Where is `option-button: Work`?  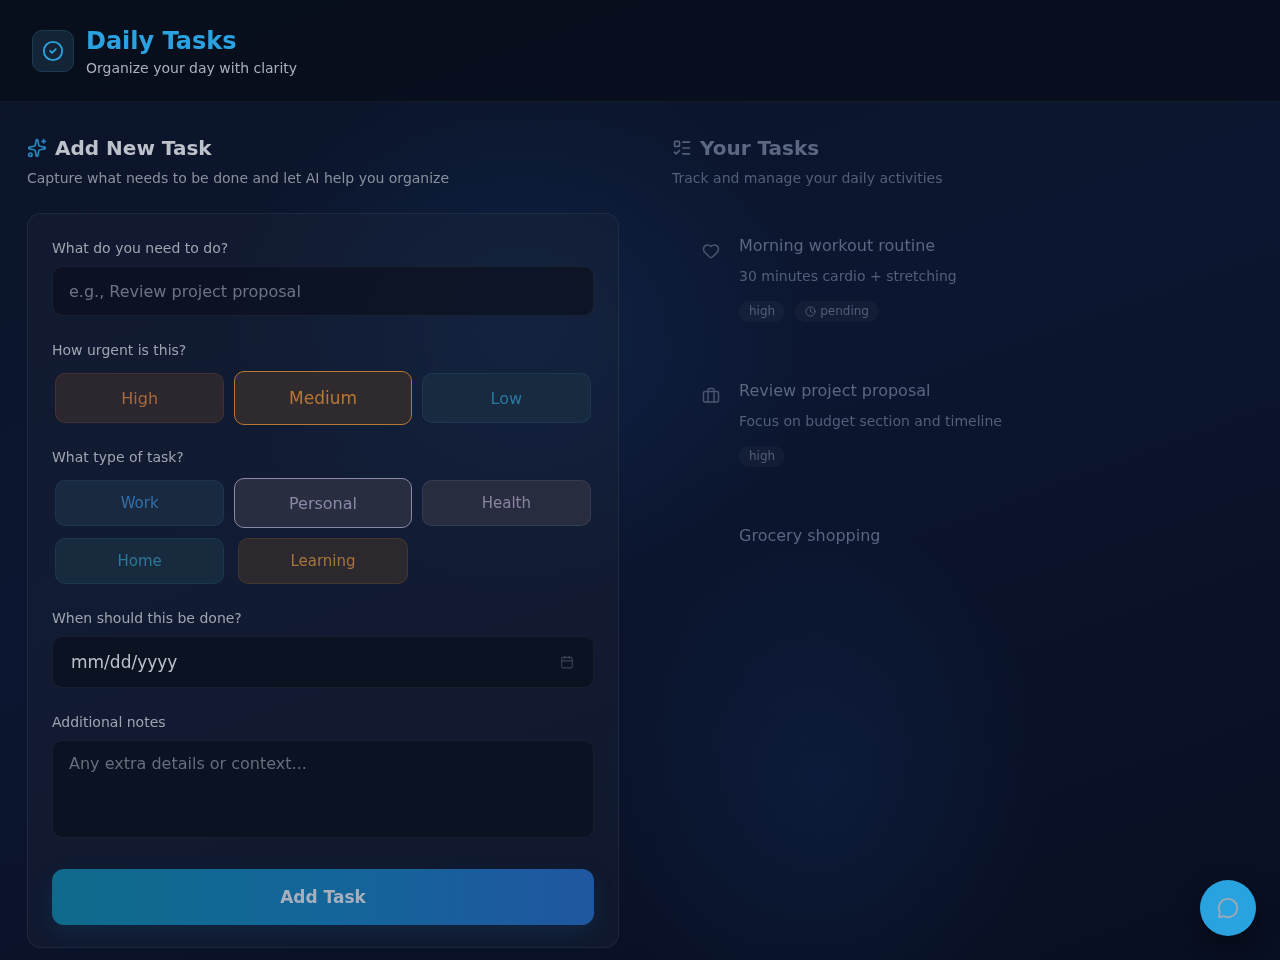 option-button: Work is located at coordinates (140, 503).